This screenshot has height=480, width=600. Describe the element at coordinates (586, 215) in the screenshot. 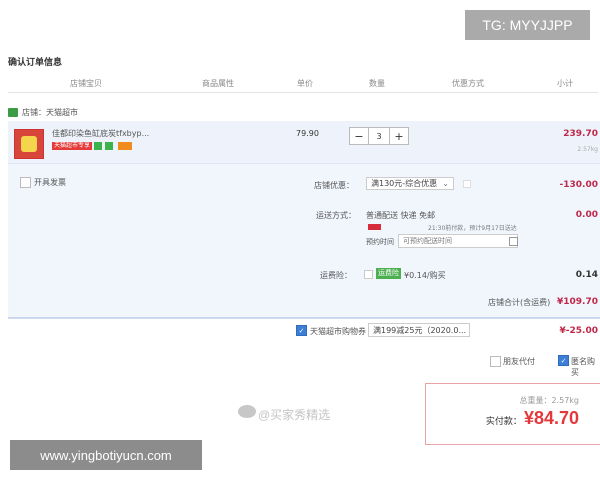

I see `shipping-amount: 0.00` at that location.